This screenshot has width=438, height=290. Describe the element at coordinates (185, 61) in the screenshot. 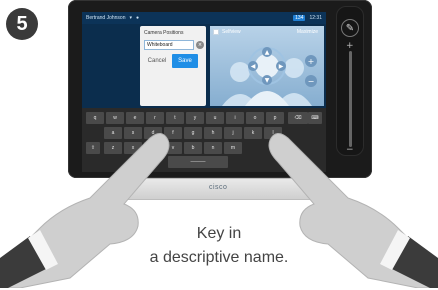

I see `save-button: Save` at that location.